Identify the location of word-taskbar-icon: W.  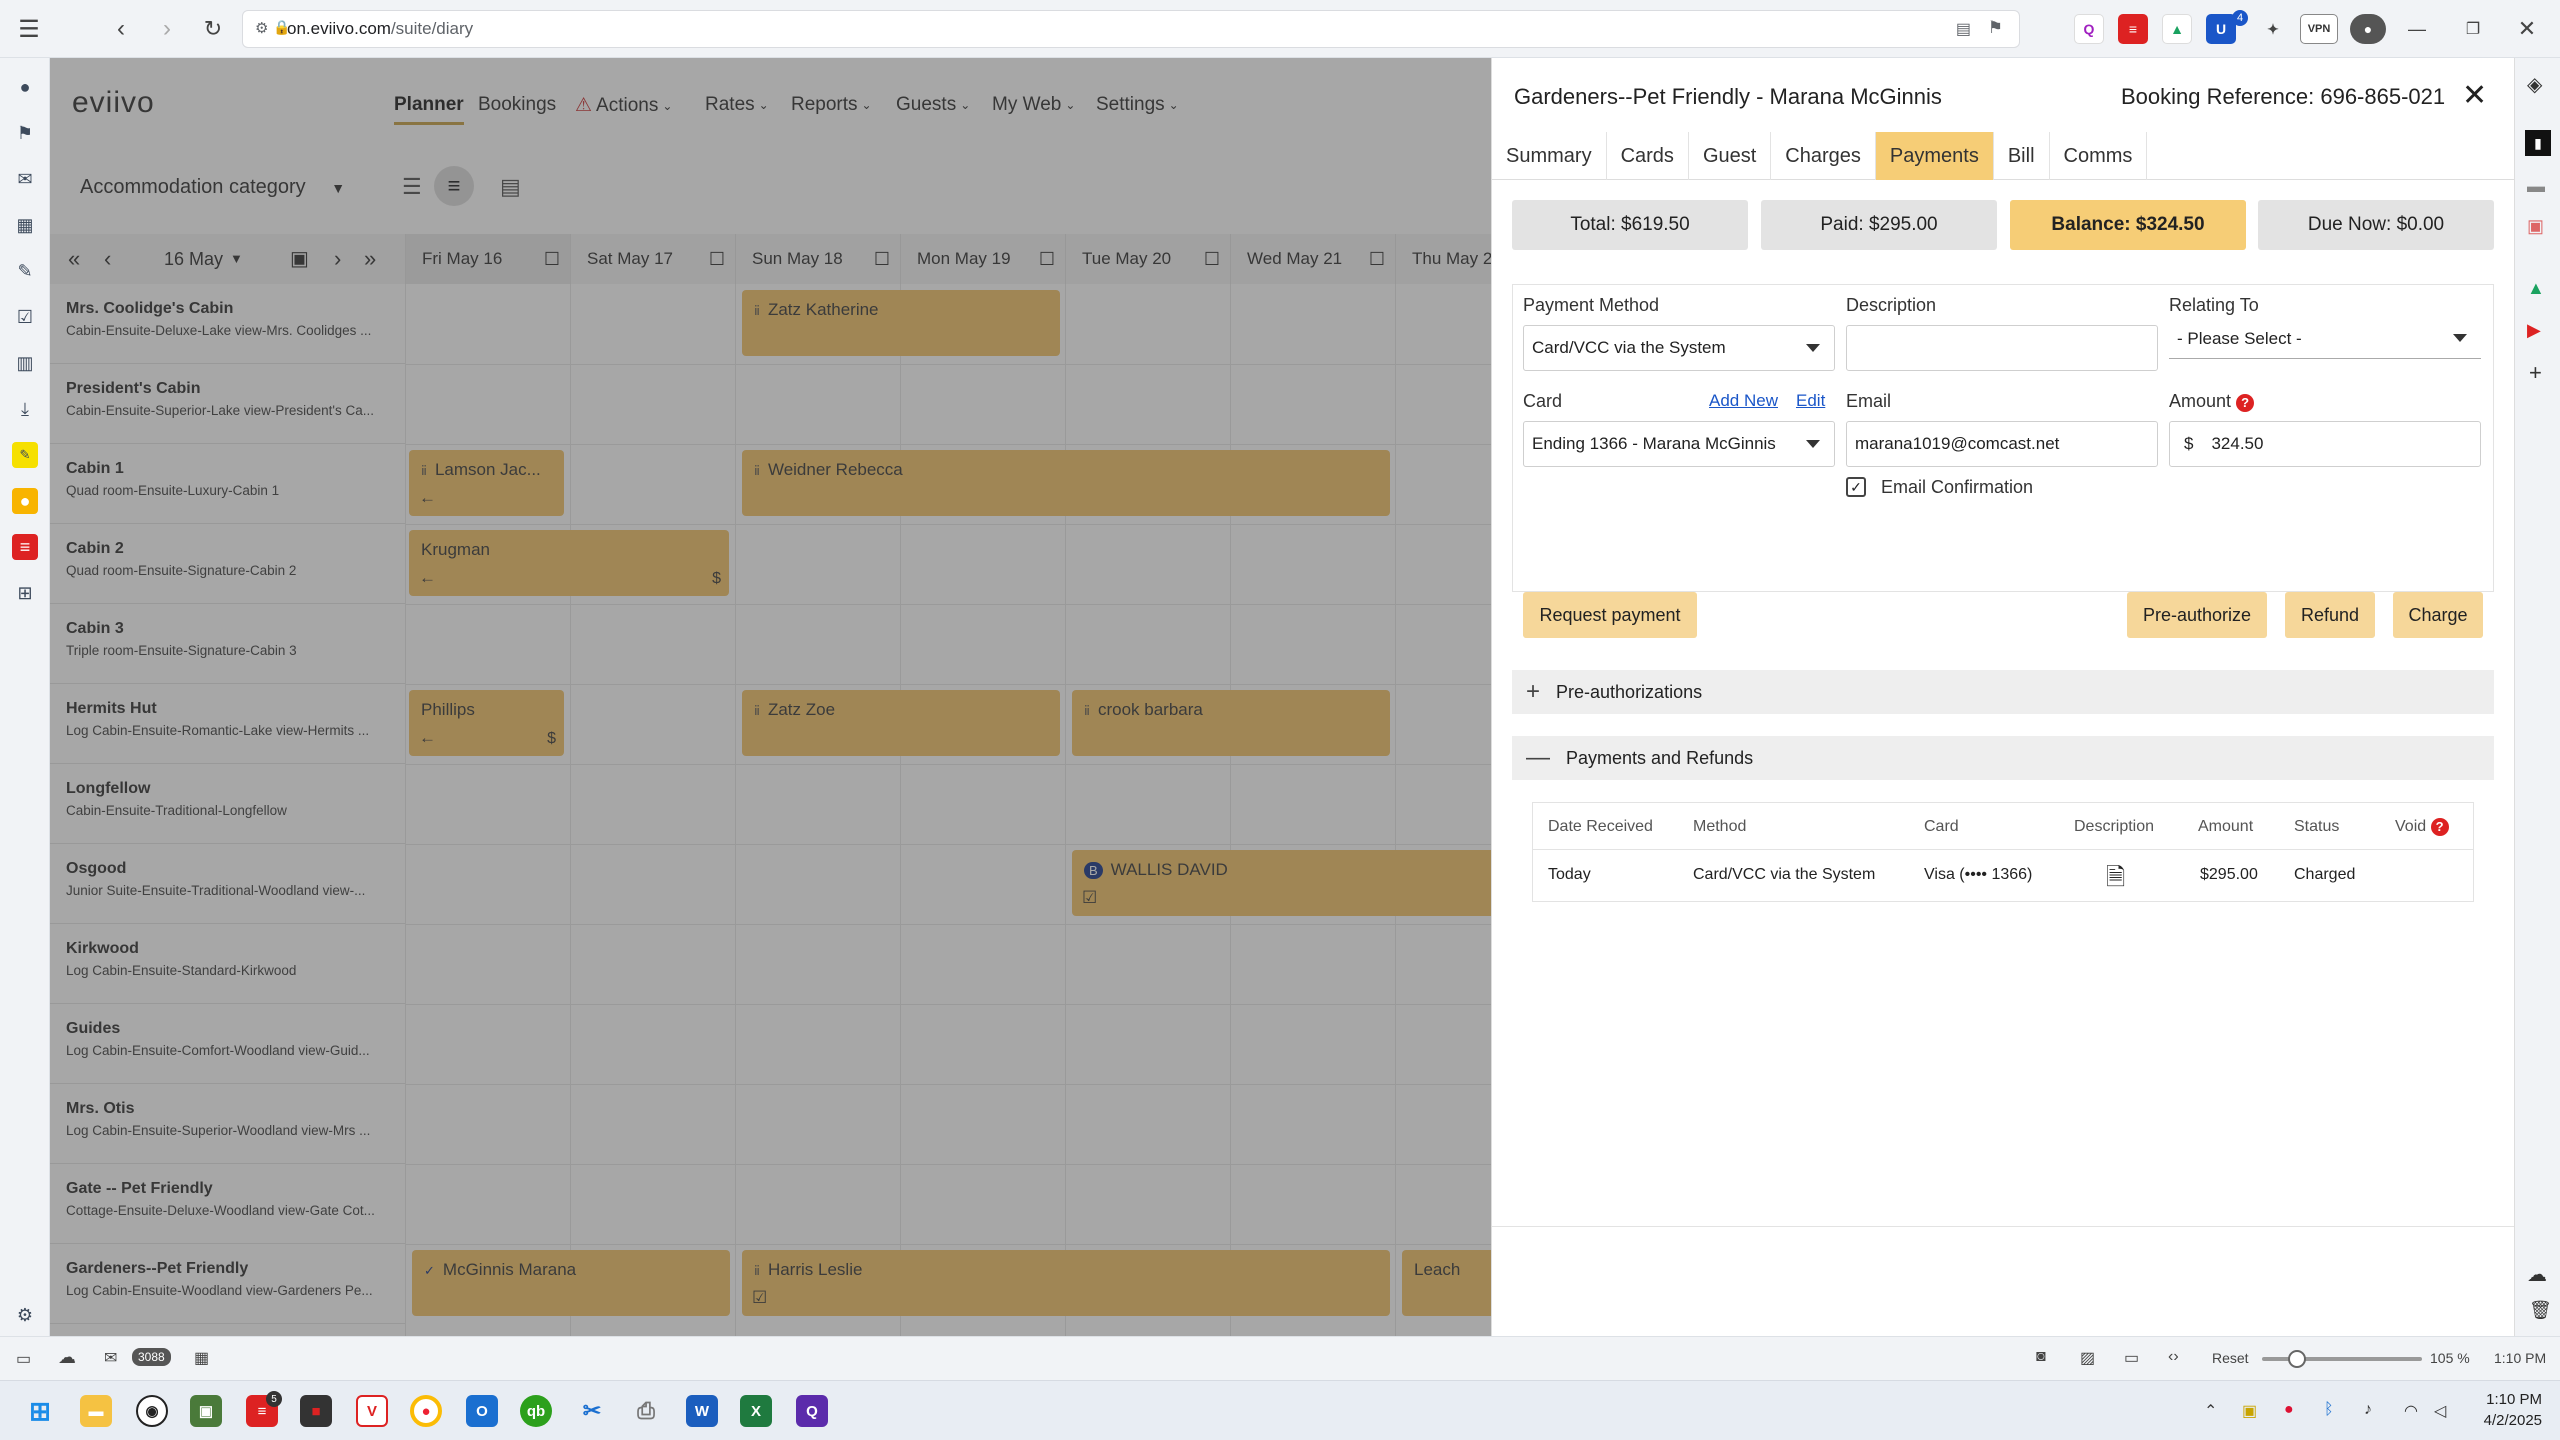
(702, 1411).